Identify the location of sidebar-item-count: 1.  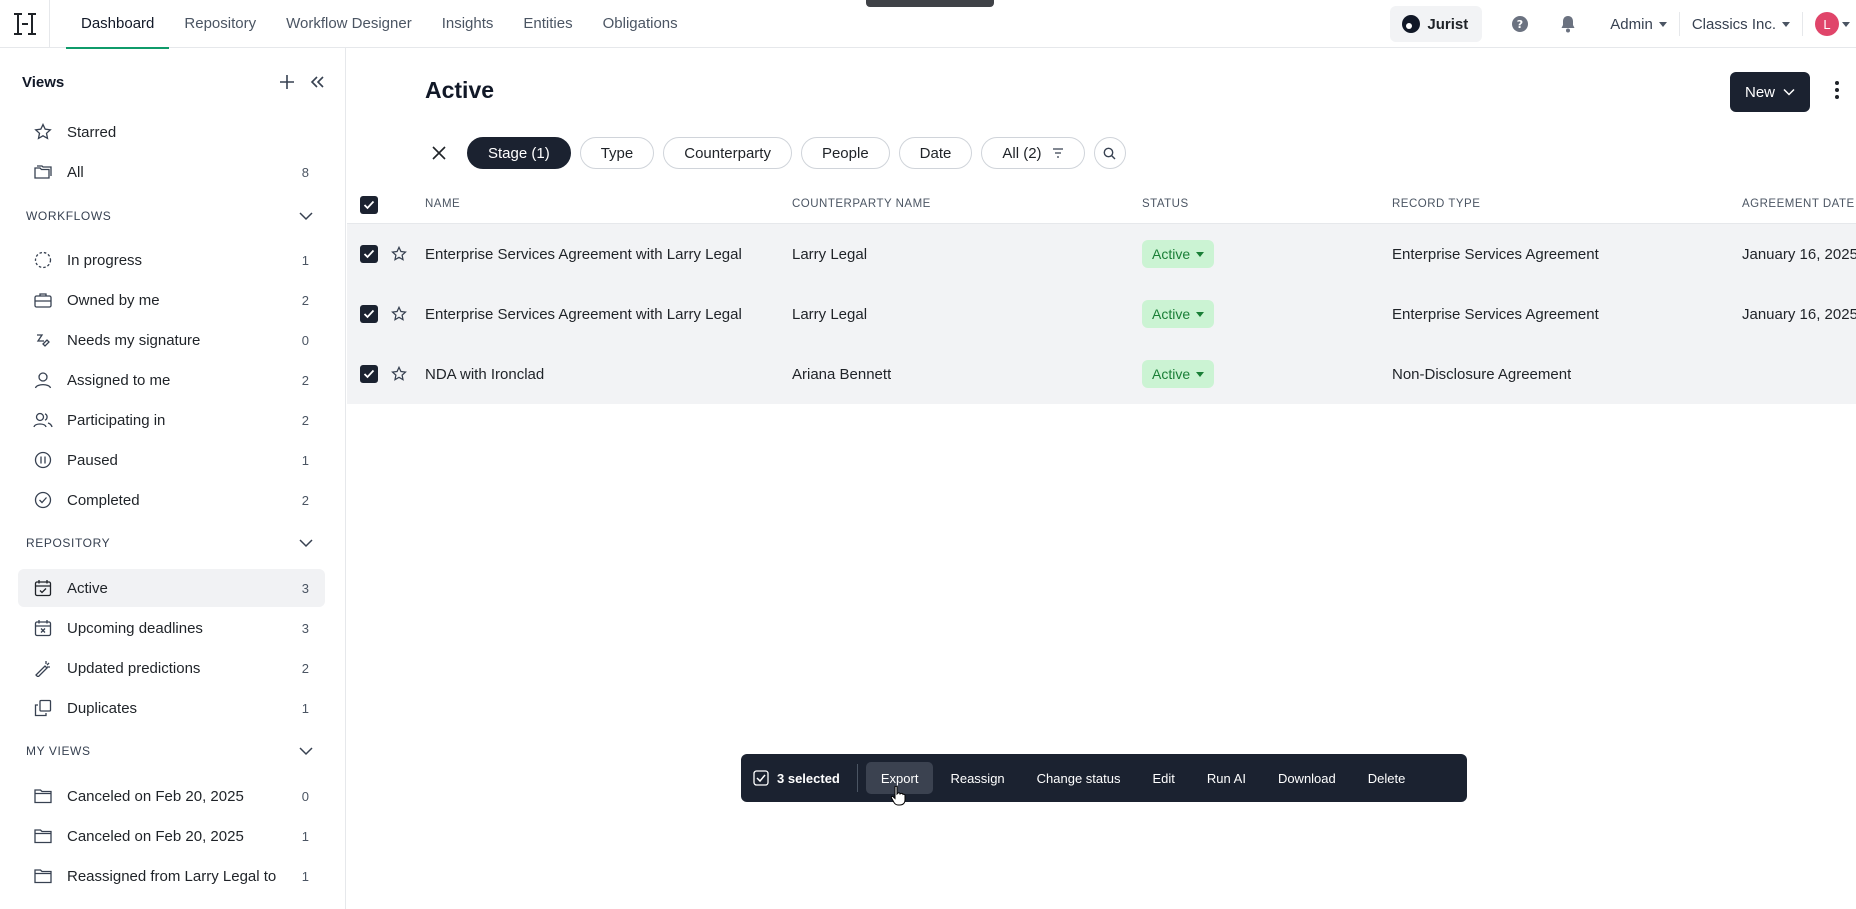
(305, 260).